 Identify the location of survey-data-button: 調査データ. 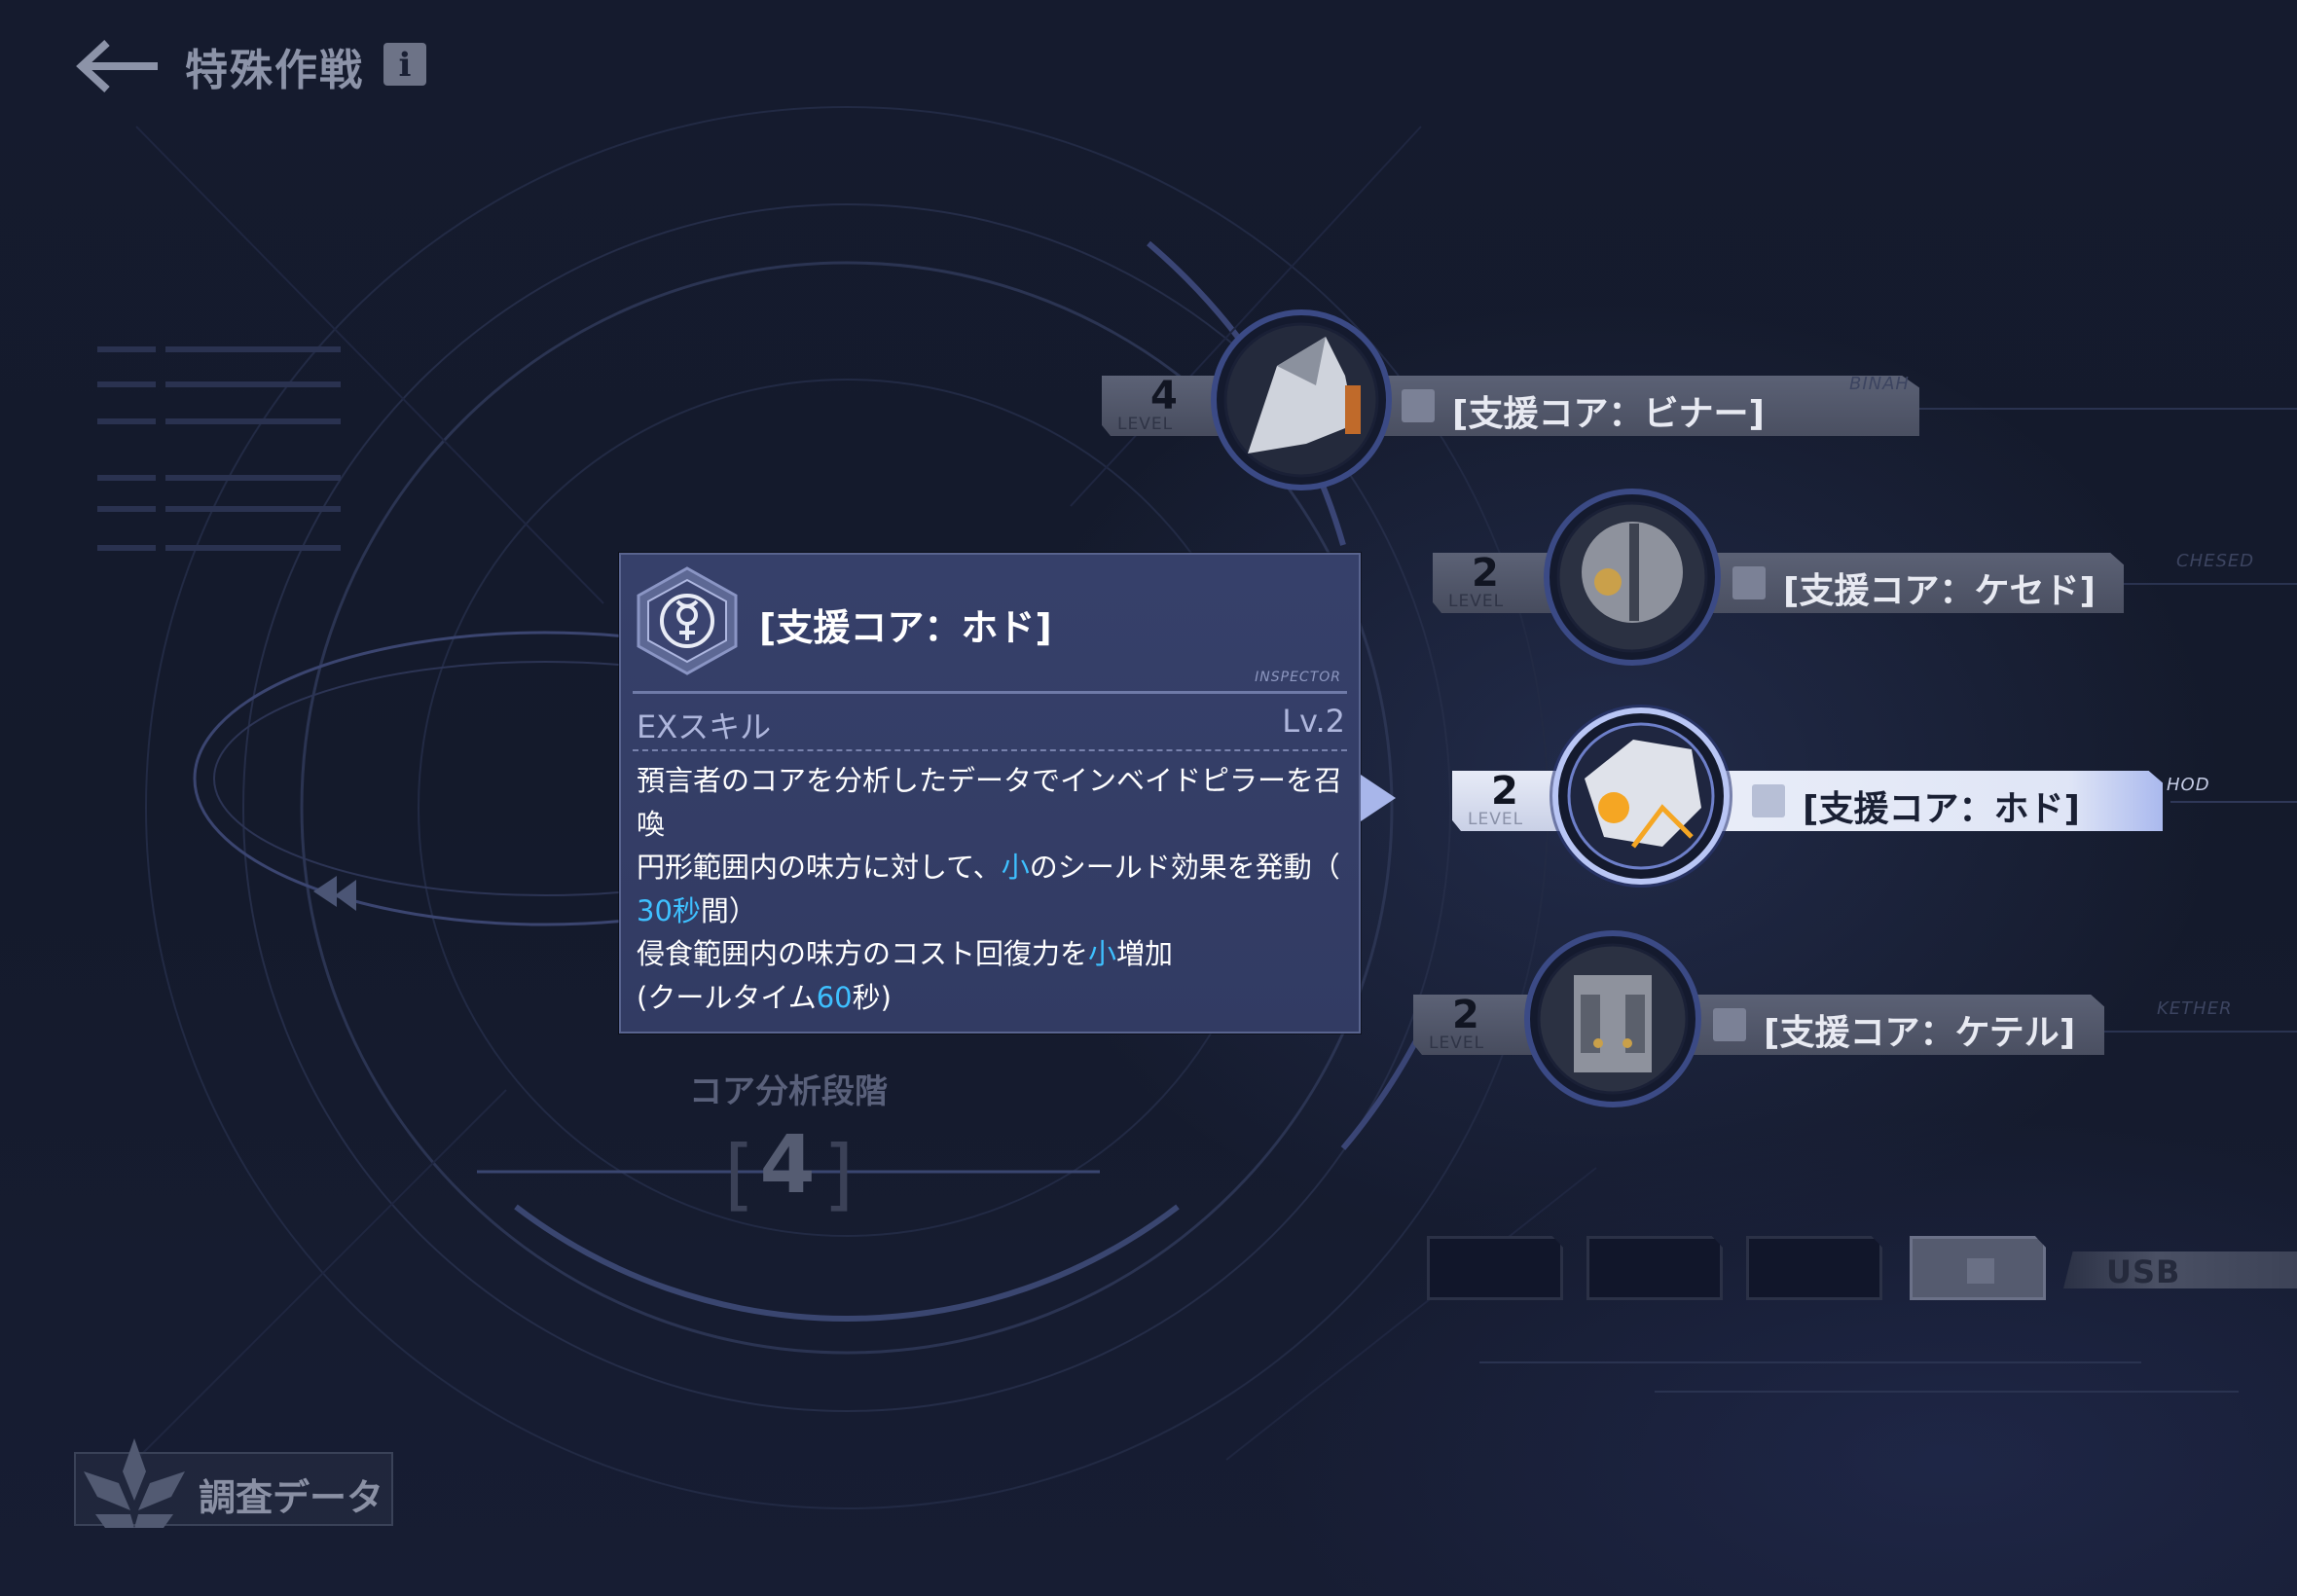
(233, 1483).